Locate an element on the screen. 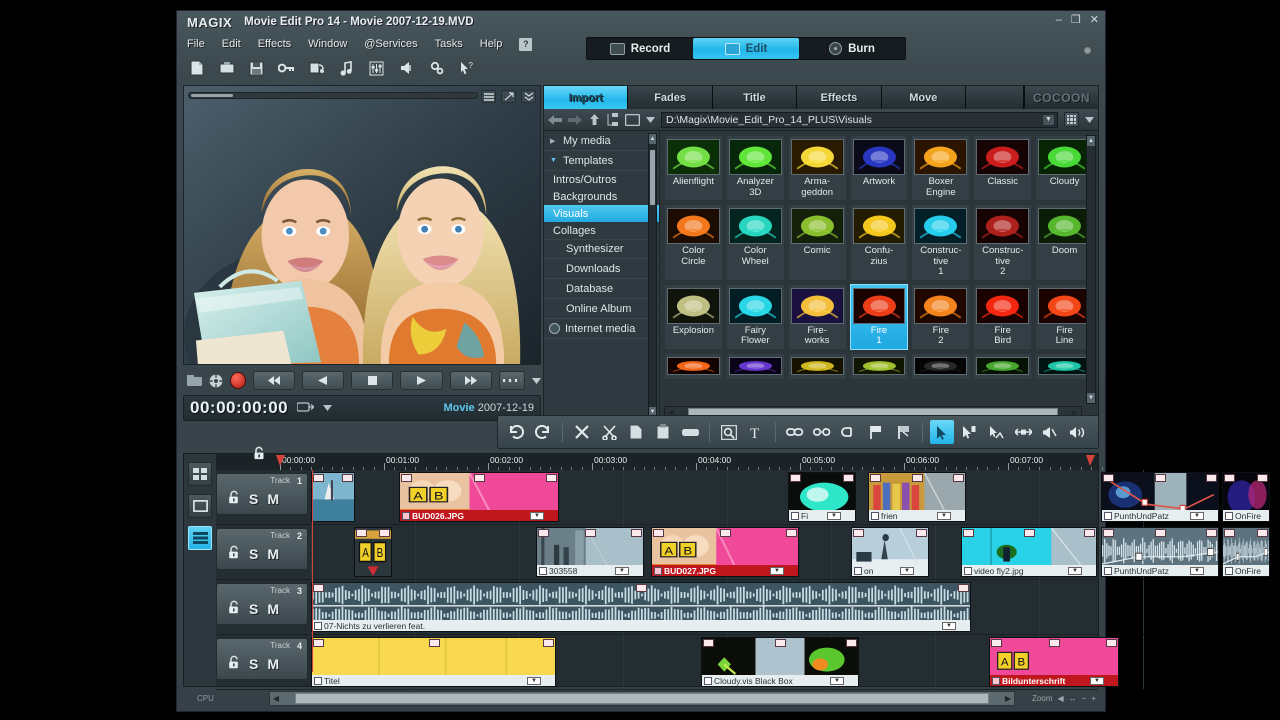 This screenshot has width=1280, height=720. tree-item-internet-media: Internet media is located at coordinates (601, 329).